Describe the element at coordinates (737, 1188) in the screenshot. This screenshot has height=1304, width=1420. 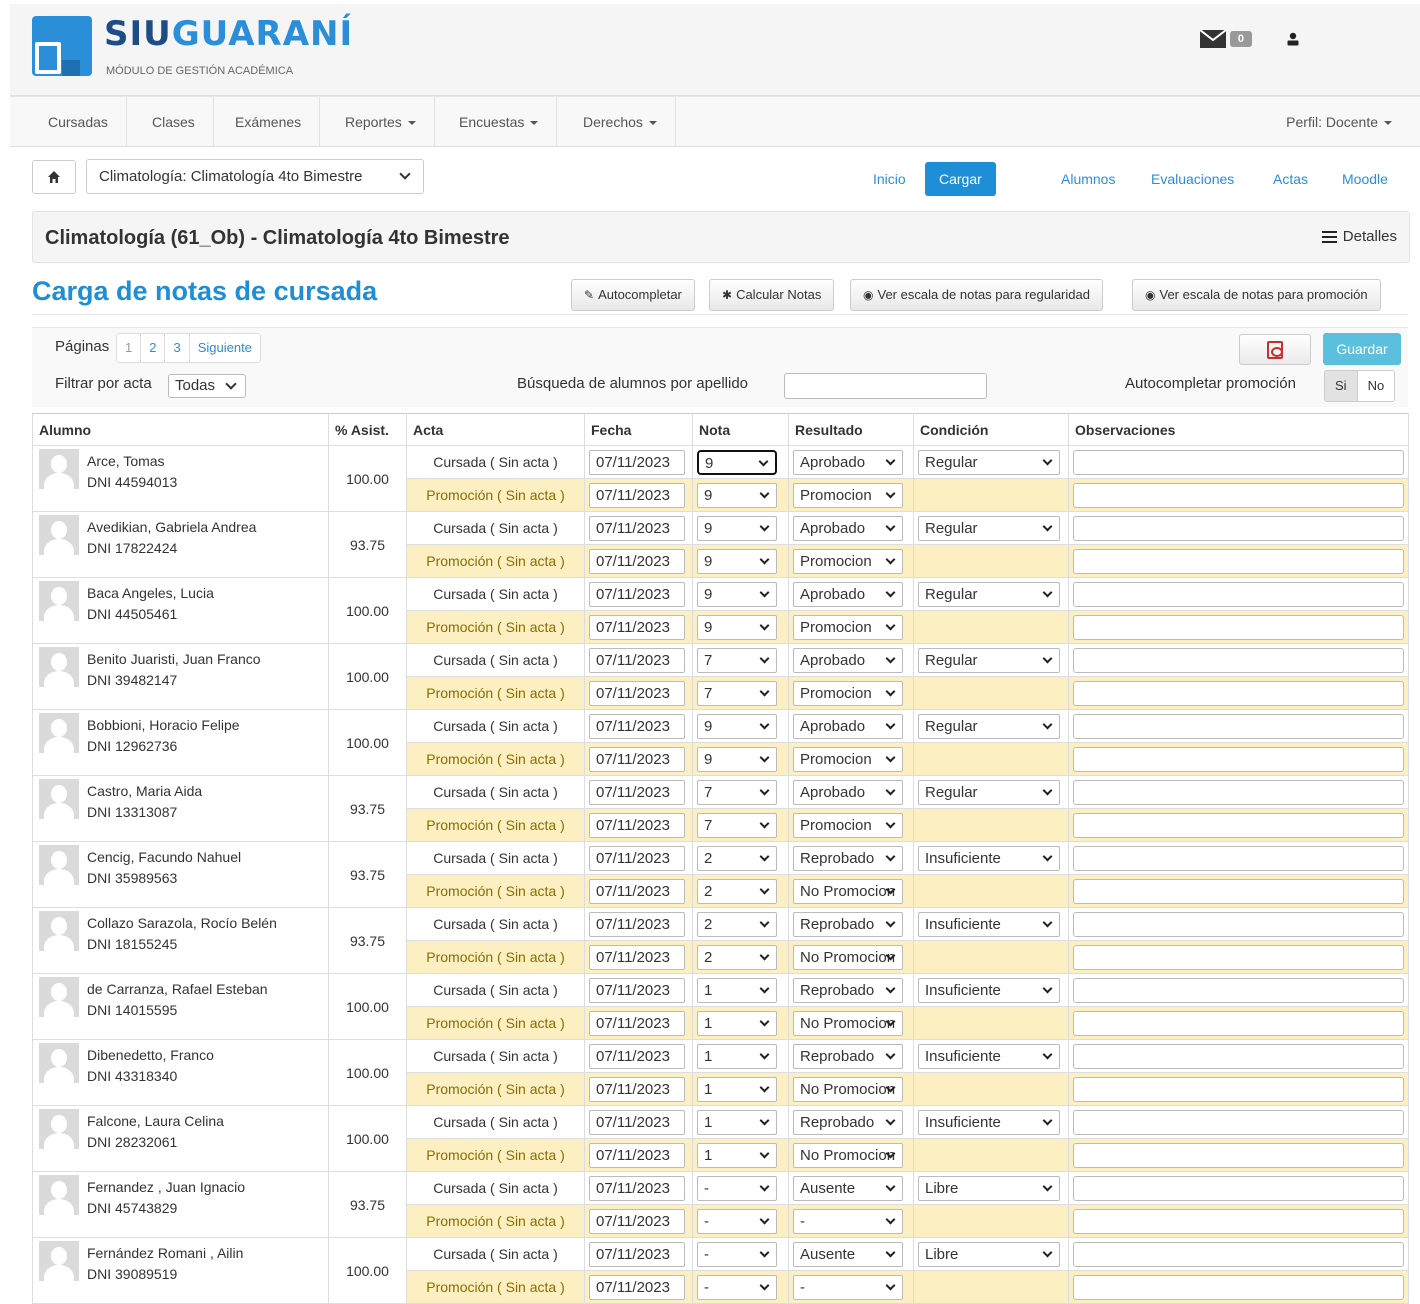
I see `nota-cursada-select: -` at that location.